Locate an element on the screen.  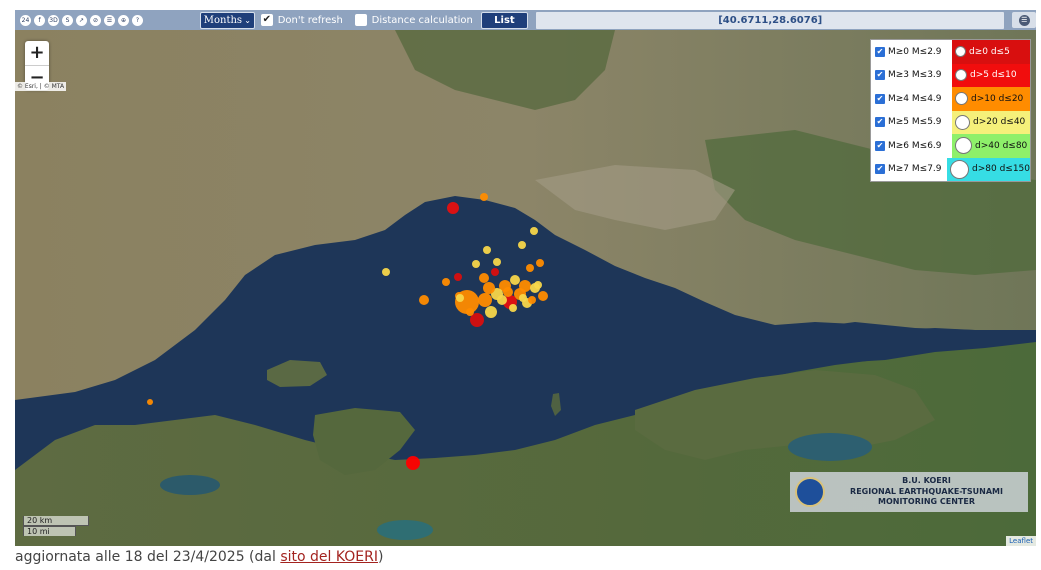
distance-checkbox is located at coordinates (360, 20).